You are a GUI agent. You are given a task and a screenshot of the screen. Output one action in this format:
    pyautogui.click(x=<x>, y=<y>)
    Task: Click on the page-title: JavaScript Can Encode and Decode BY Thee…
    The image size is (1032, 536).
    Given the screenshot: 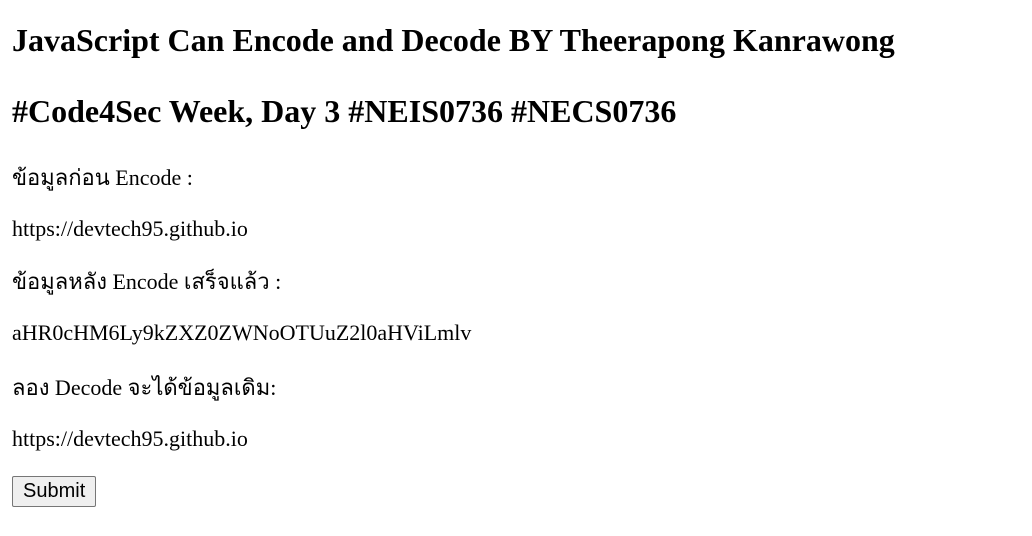 What is the action you would take?
    pyautogui.click(x=453, y=40)
    